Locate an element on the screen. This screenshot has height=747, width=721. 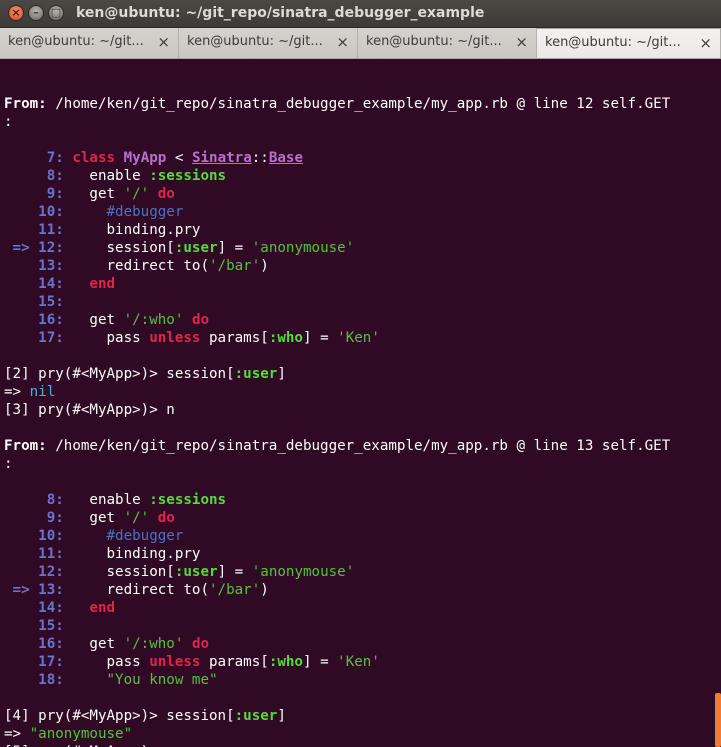
terminal-line: 13: redirect to('/bar') is located at coordinates (362, 266).